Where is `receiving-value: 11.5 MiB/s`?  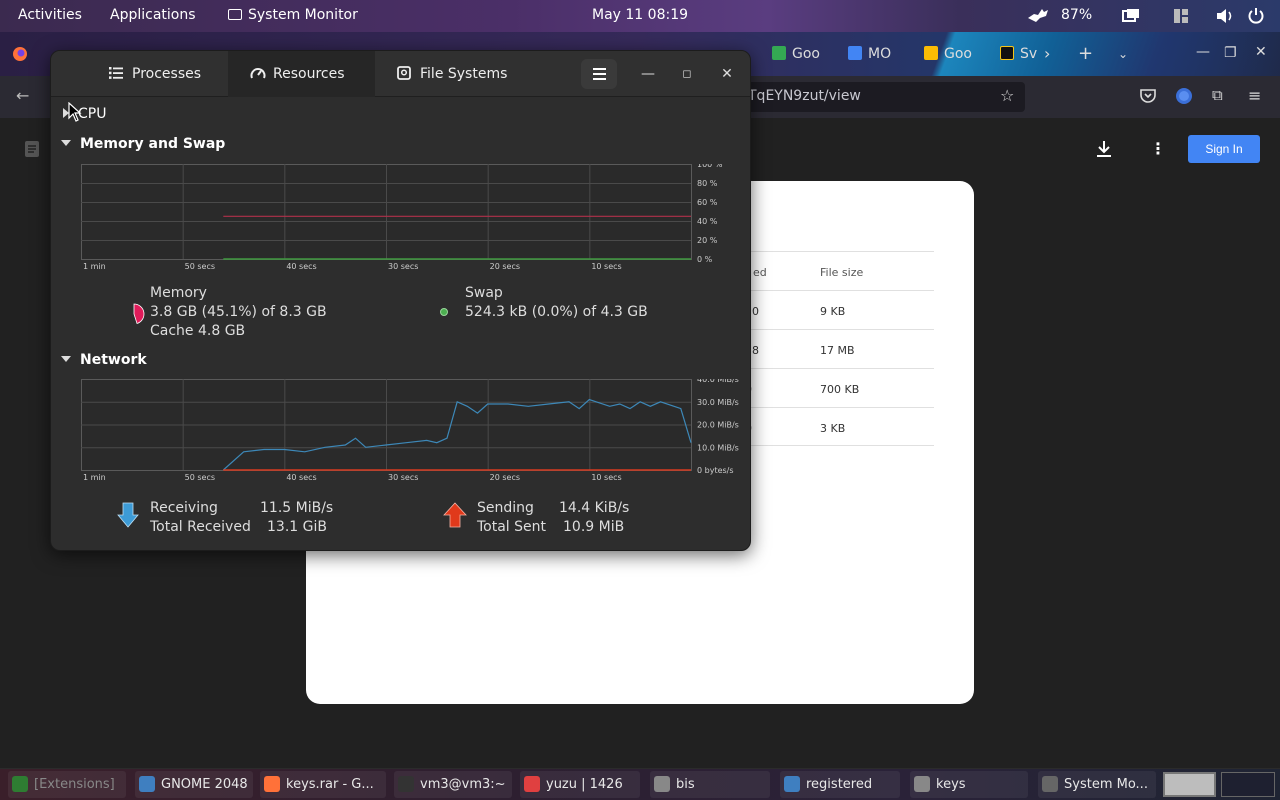
receiving-value: 11.5 MiB/s is located at coordinates (297, 508).